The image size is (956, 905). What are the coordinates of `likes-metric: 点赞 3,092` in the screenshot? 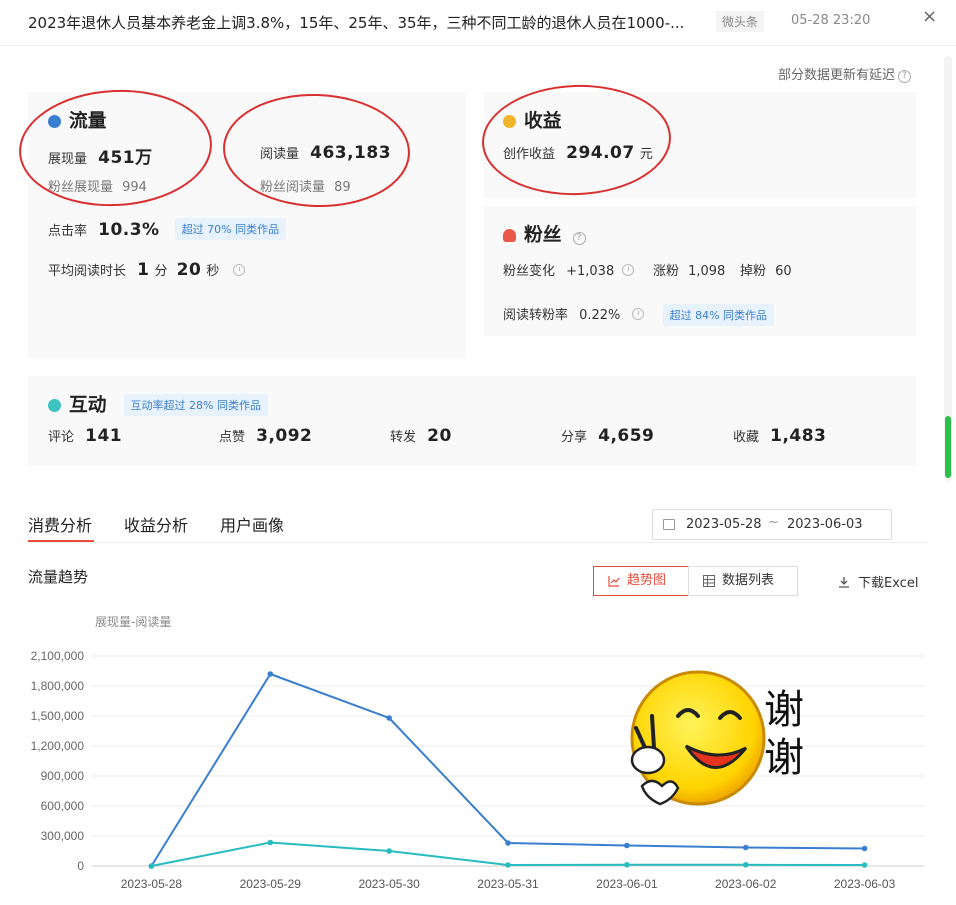 It's located at (265, 436).